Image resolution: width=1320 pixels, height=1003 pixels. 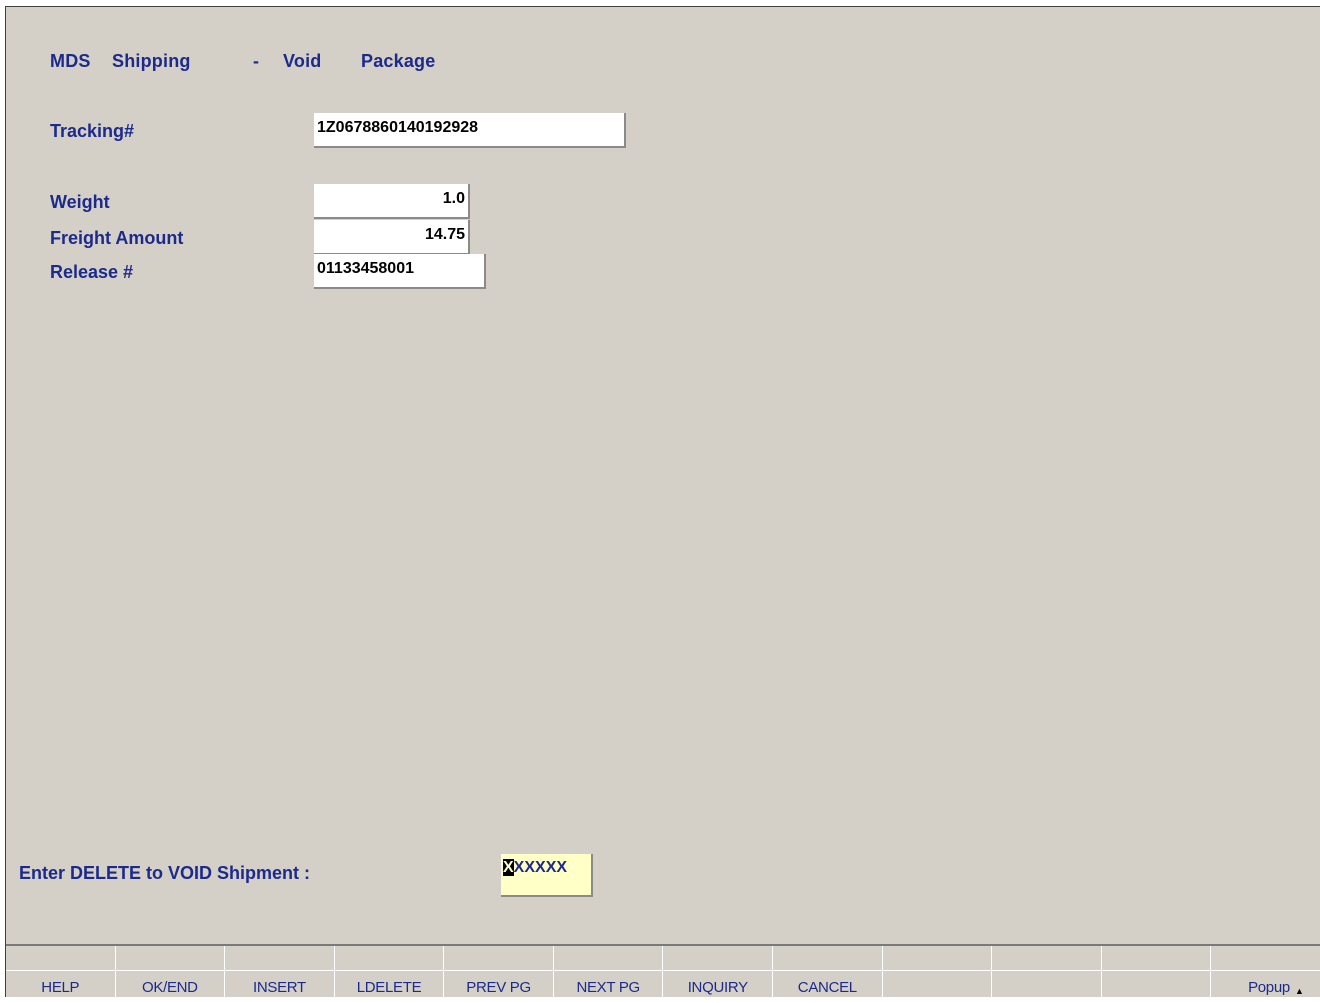 I want to click on ok-end-button: OK/END, so click(x=170, y=972).